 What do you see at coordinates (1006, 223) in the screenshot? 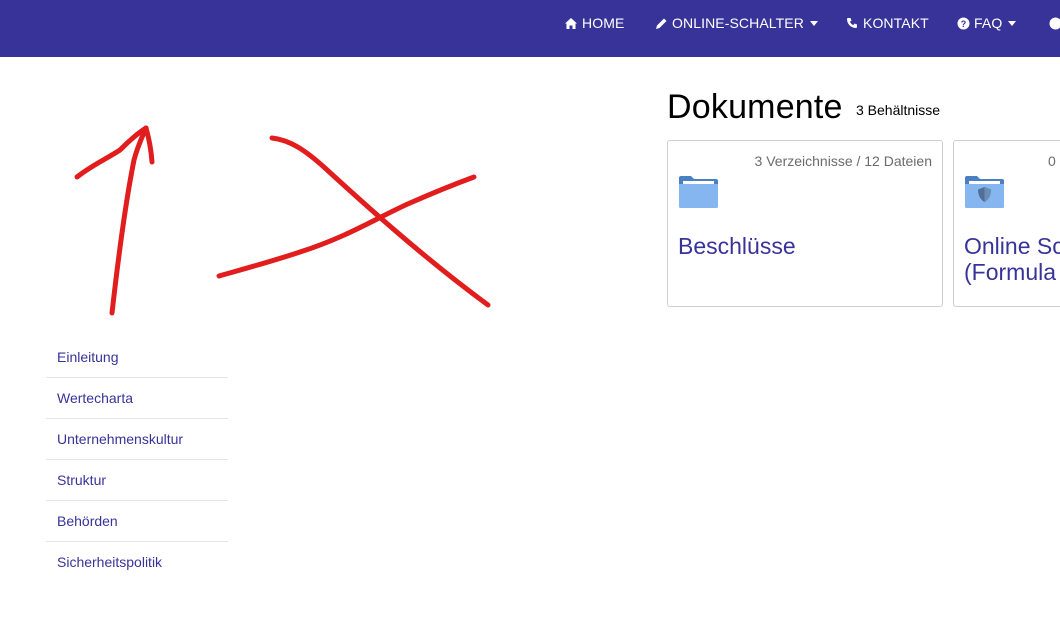
I see `card-online-schalter: 0 Online Sc (Formula` at bounding box center [1006, 223].